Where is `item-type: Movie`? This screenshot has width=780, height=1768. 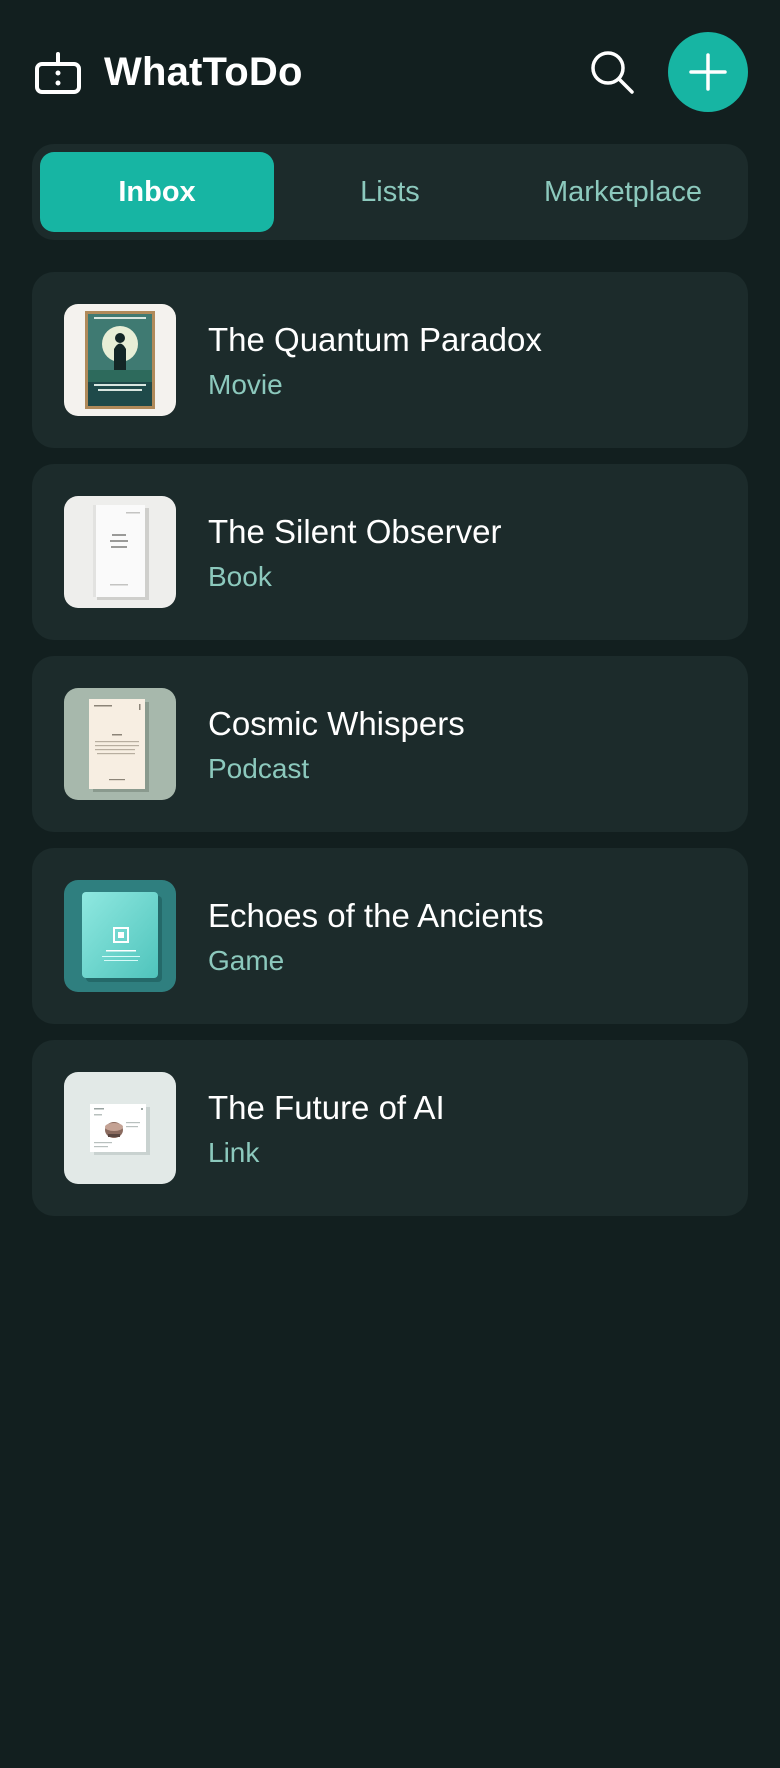 item-type: Movie is located at coordinates (245, 384).